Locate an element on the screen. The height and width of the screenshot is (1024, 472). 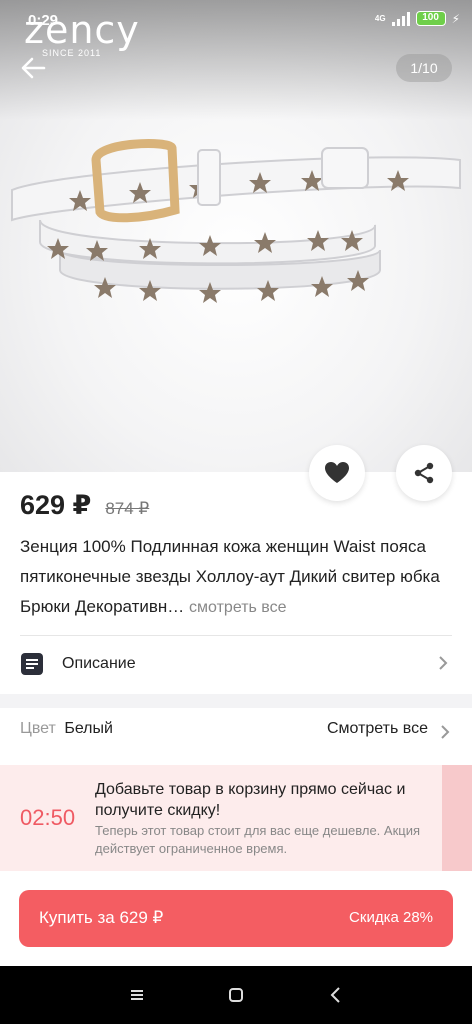
brand-logo: zency SINCE 2011 is located at coordinates (82, 34).